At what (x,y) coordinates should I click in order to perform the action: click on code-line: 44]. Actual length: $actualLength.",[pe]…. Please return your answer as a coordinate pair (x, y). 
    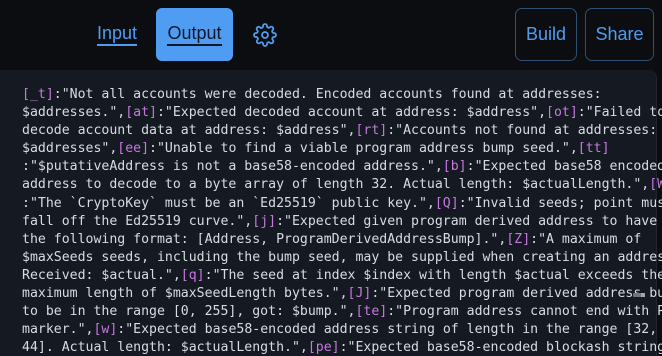
    Looking at the image, I should click on (342, 347).